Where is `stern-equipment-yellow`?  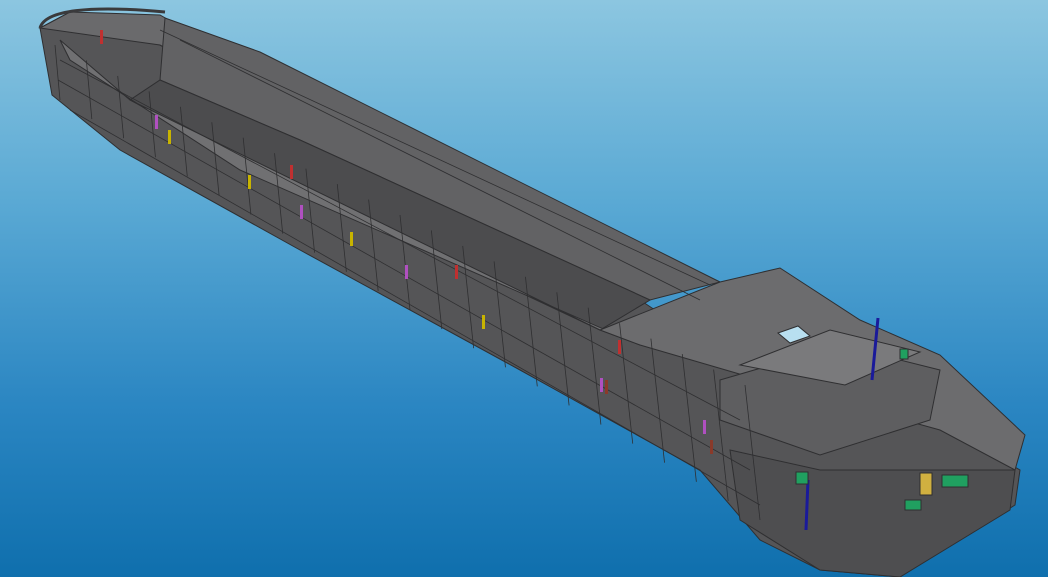 stern-equipment-yellow is located at coordinates (926, 484).